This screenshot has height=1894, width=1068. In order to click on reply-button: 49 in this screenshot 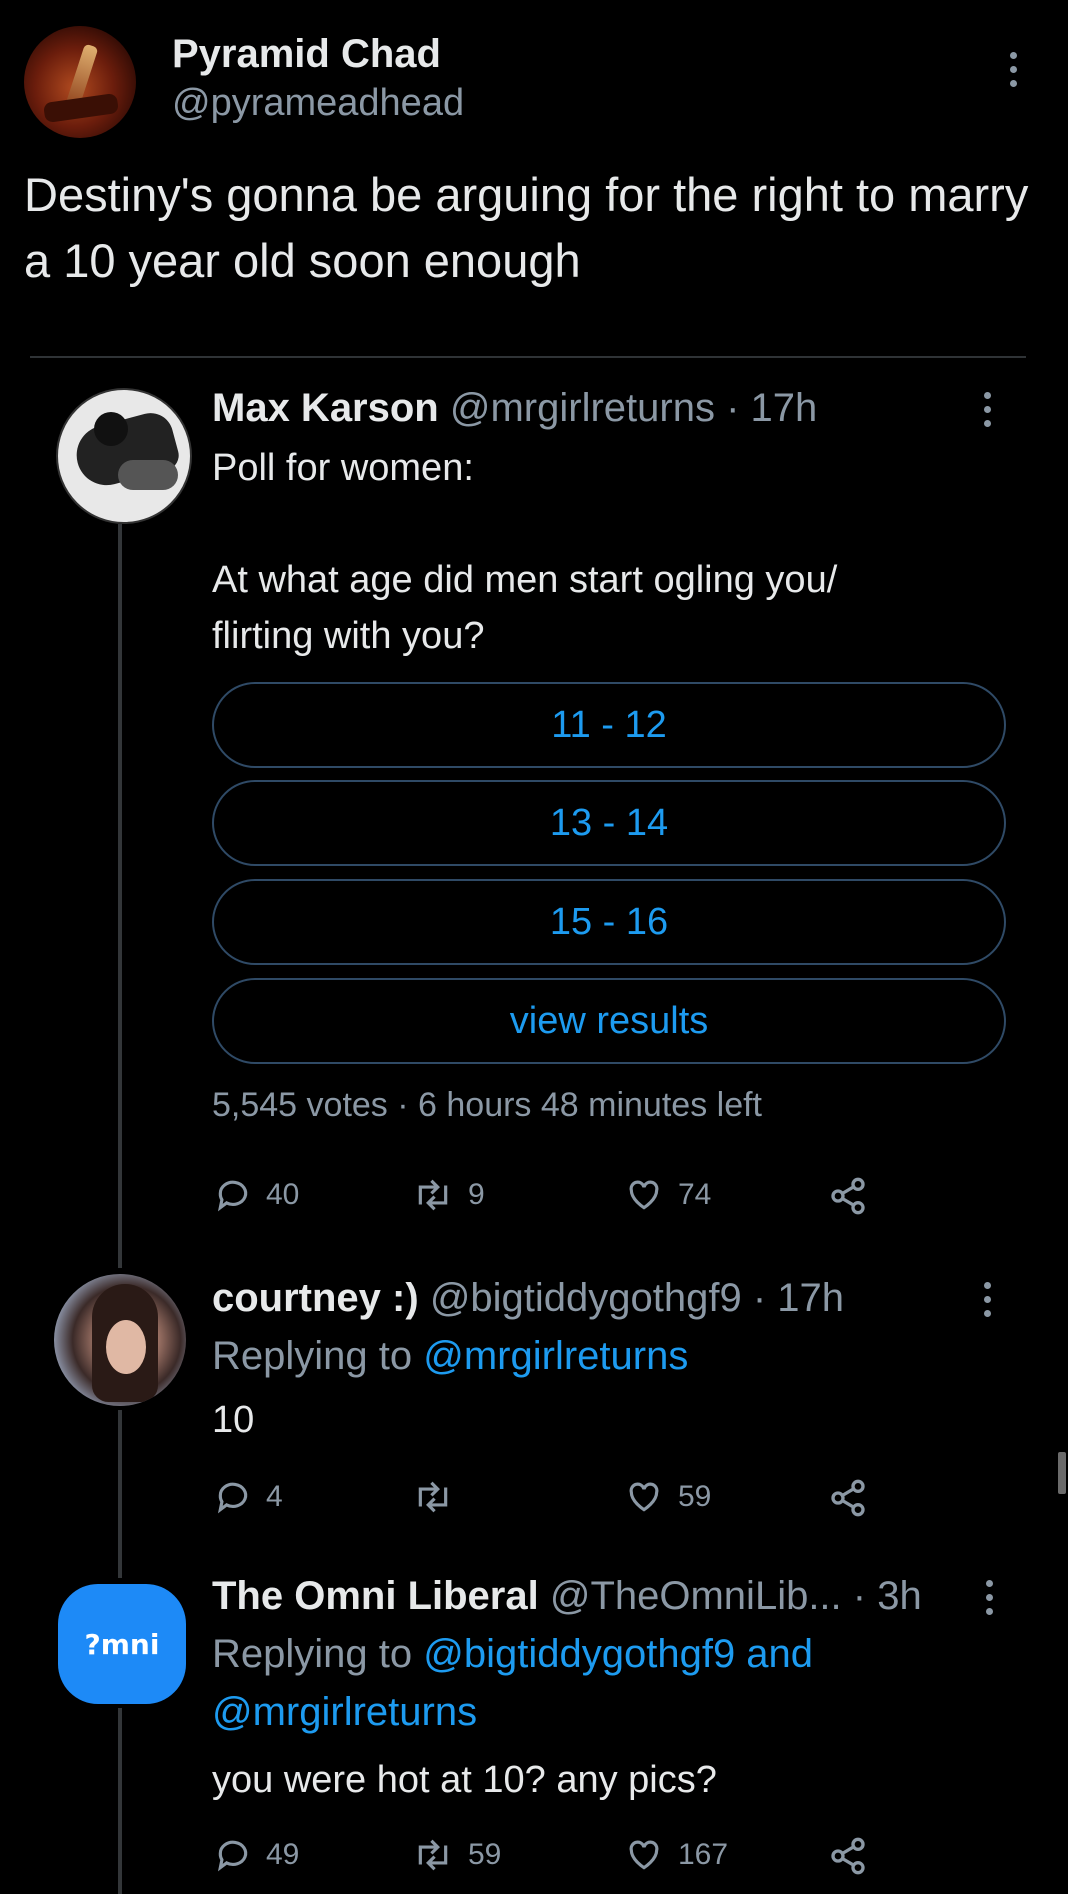, I will do `click(256, 1855)`.